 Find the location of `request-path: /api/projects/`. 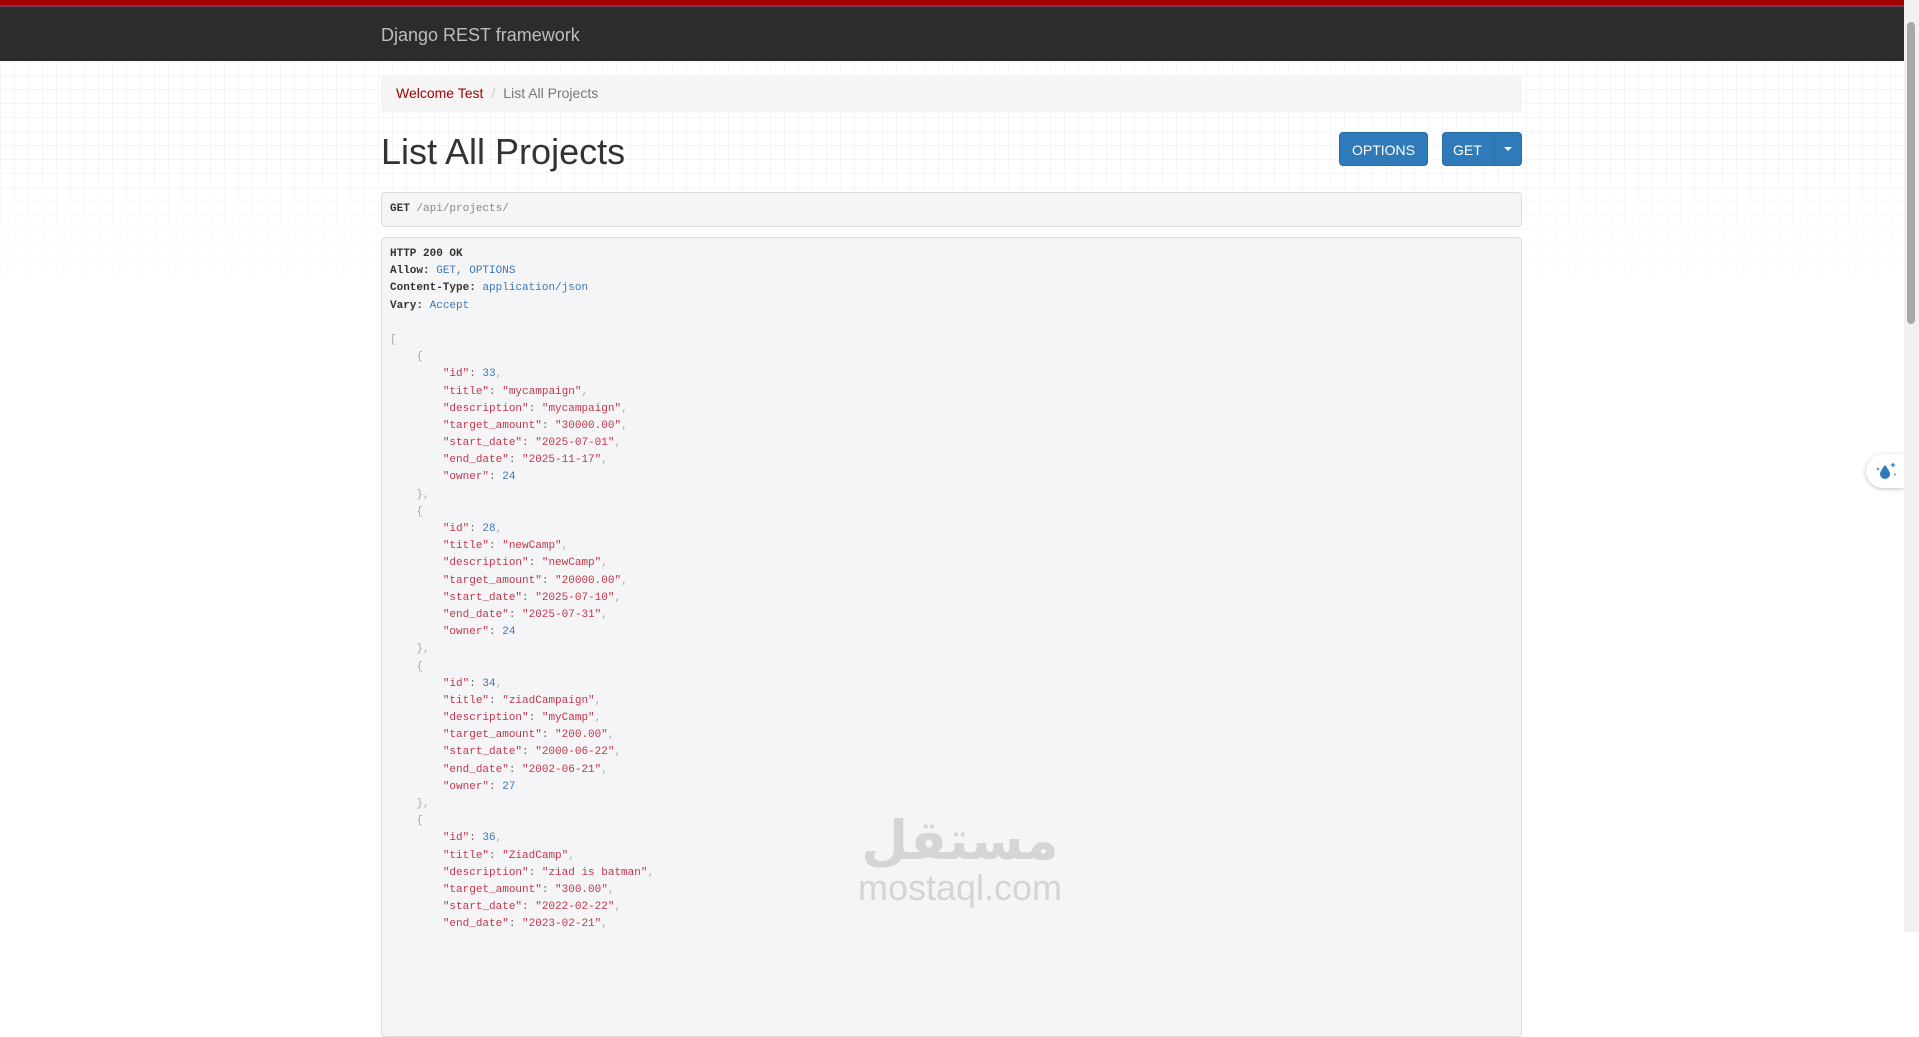

request-path: /api/projects/ is located at coordinates (462, 209).